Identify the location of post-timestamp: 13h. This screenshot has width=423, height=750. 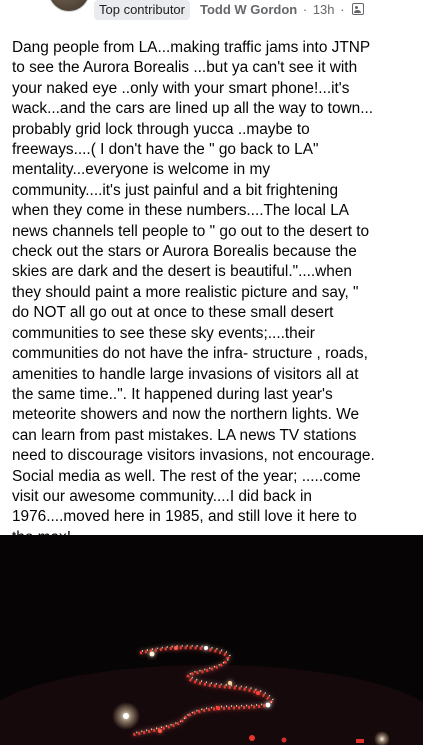
(324, 9).